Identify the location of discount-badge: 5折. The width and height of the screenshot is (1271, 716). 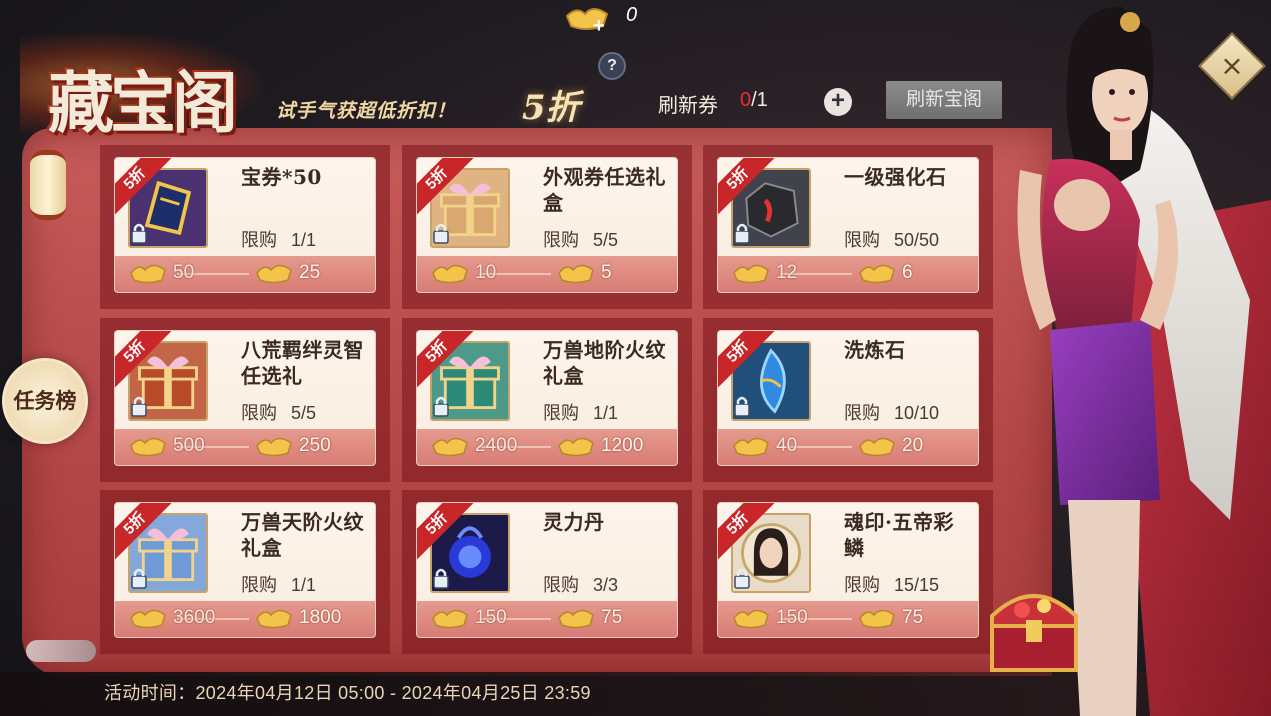
(551, 108).